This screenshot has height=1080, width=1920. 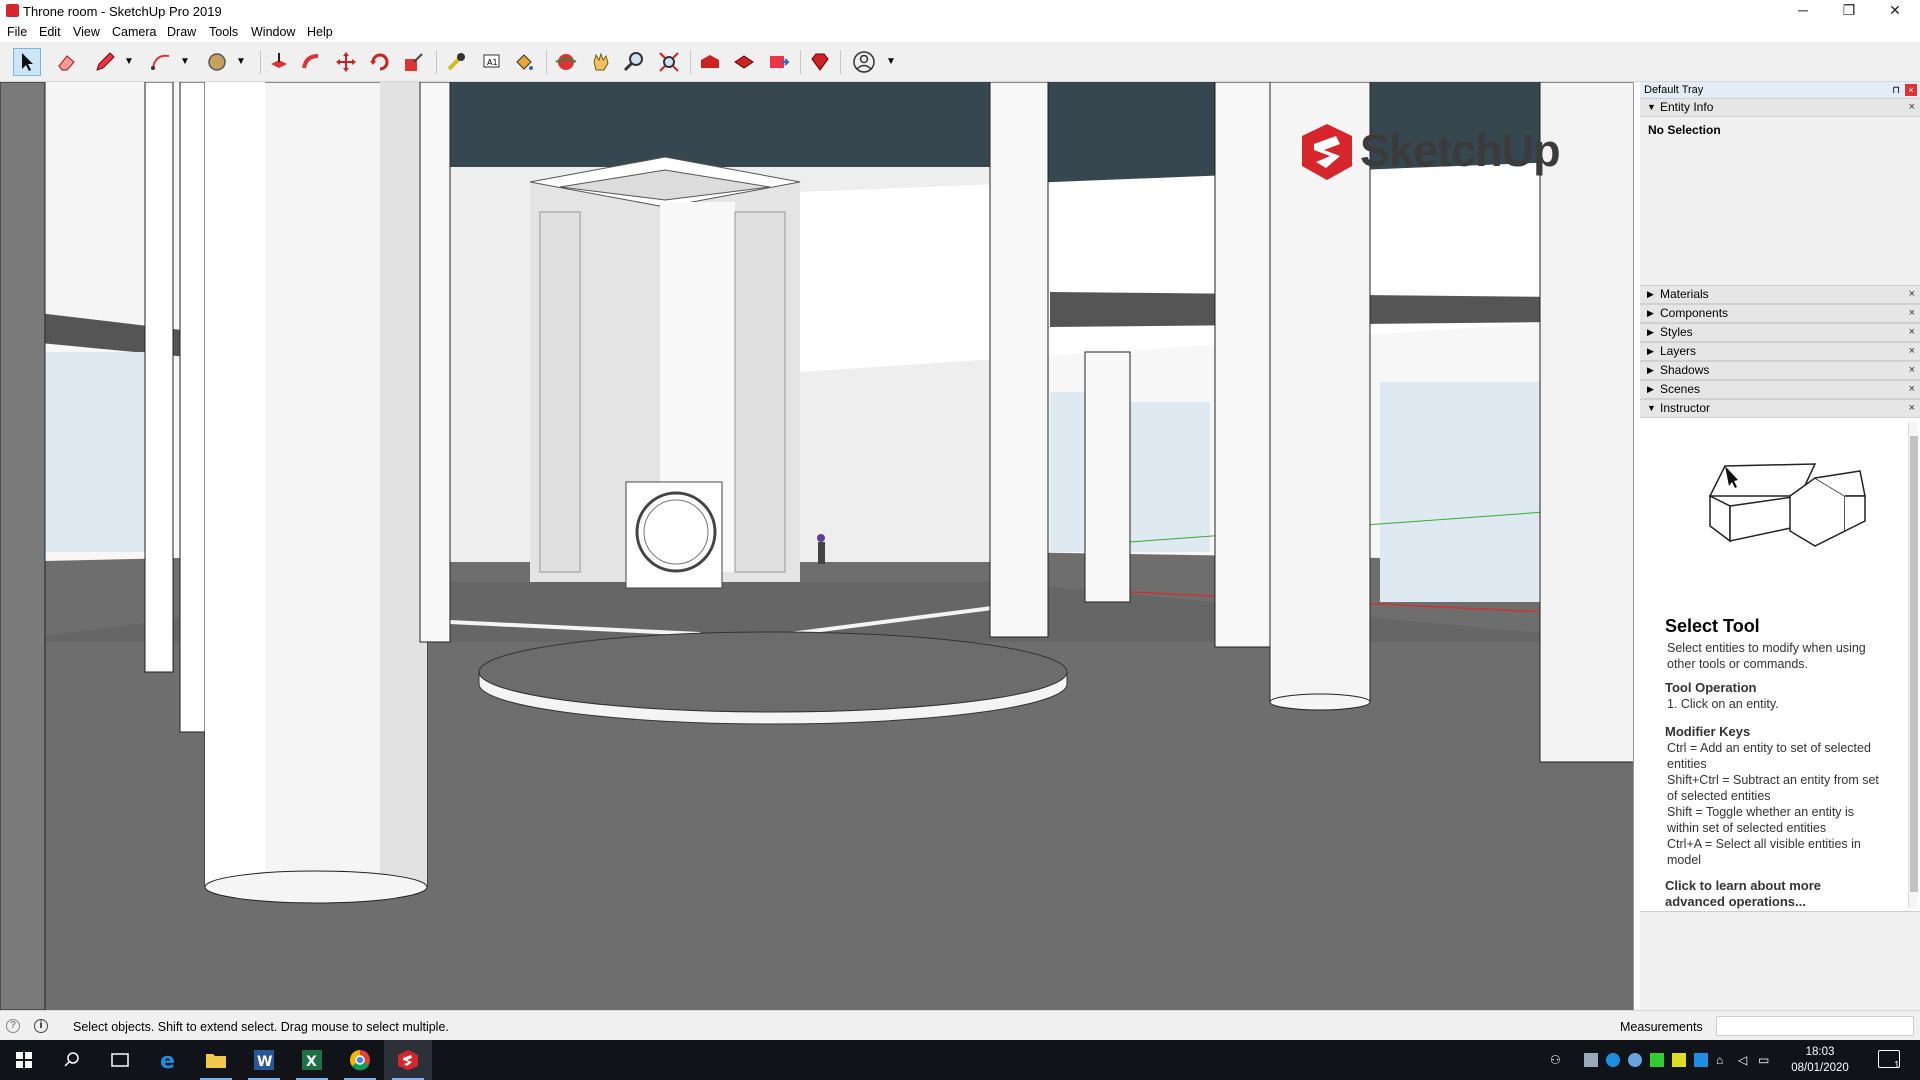 I want to click on arc-dropdown-icon: ▼, so click(x=185, y=61).